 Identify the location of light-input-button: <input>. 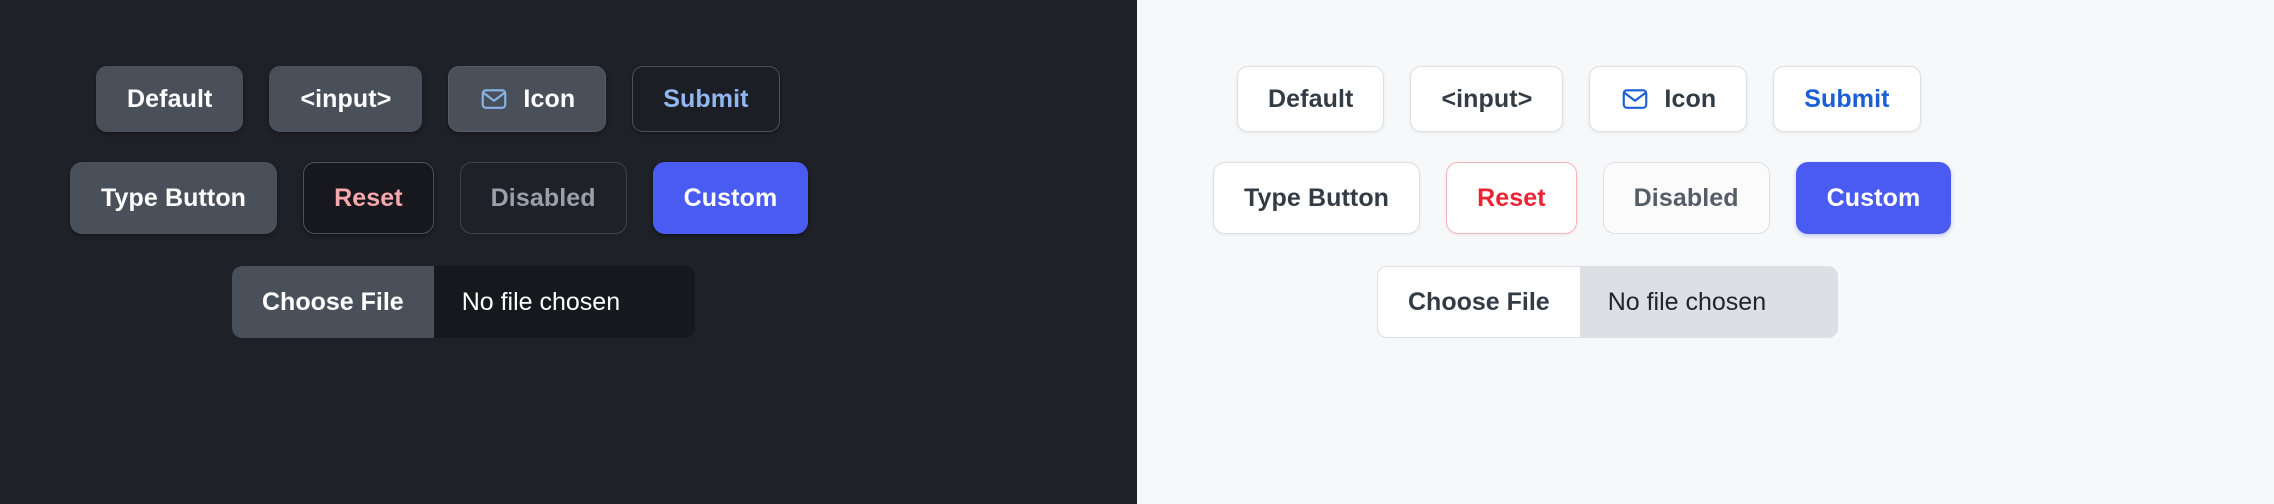
(1487, 99).